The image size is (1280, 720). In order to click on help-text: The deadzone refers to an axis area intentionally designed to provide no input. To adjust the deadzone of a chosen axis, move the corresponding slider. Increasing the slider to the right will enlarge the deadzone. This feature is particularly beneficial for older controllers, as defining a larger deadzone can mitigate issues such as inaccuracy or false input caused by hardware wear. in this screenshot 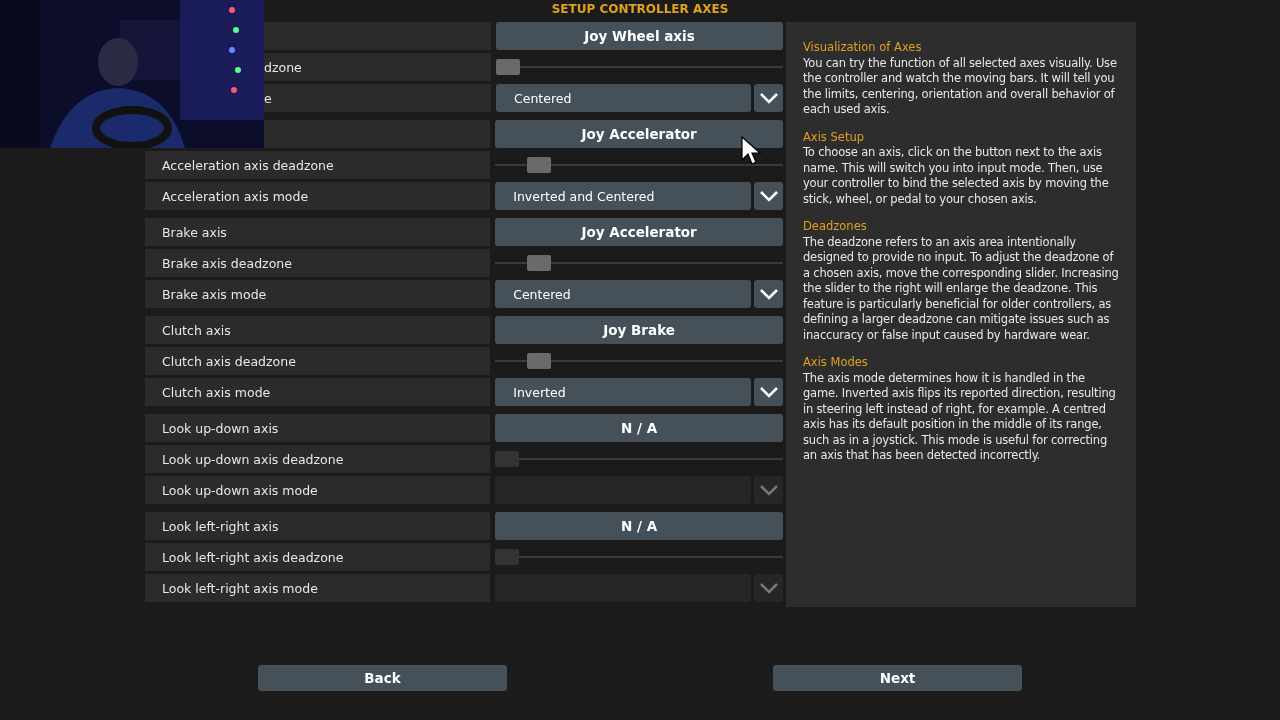, I will do `click(961, 288)`.